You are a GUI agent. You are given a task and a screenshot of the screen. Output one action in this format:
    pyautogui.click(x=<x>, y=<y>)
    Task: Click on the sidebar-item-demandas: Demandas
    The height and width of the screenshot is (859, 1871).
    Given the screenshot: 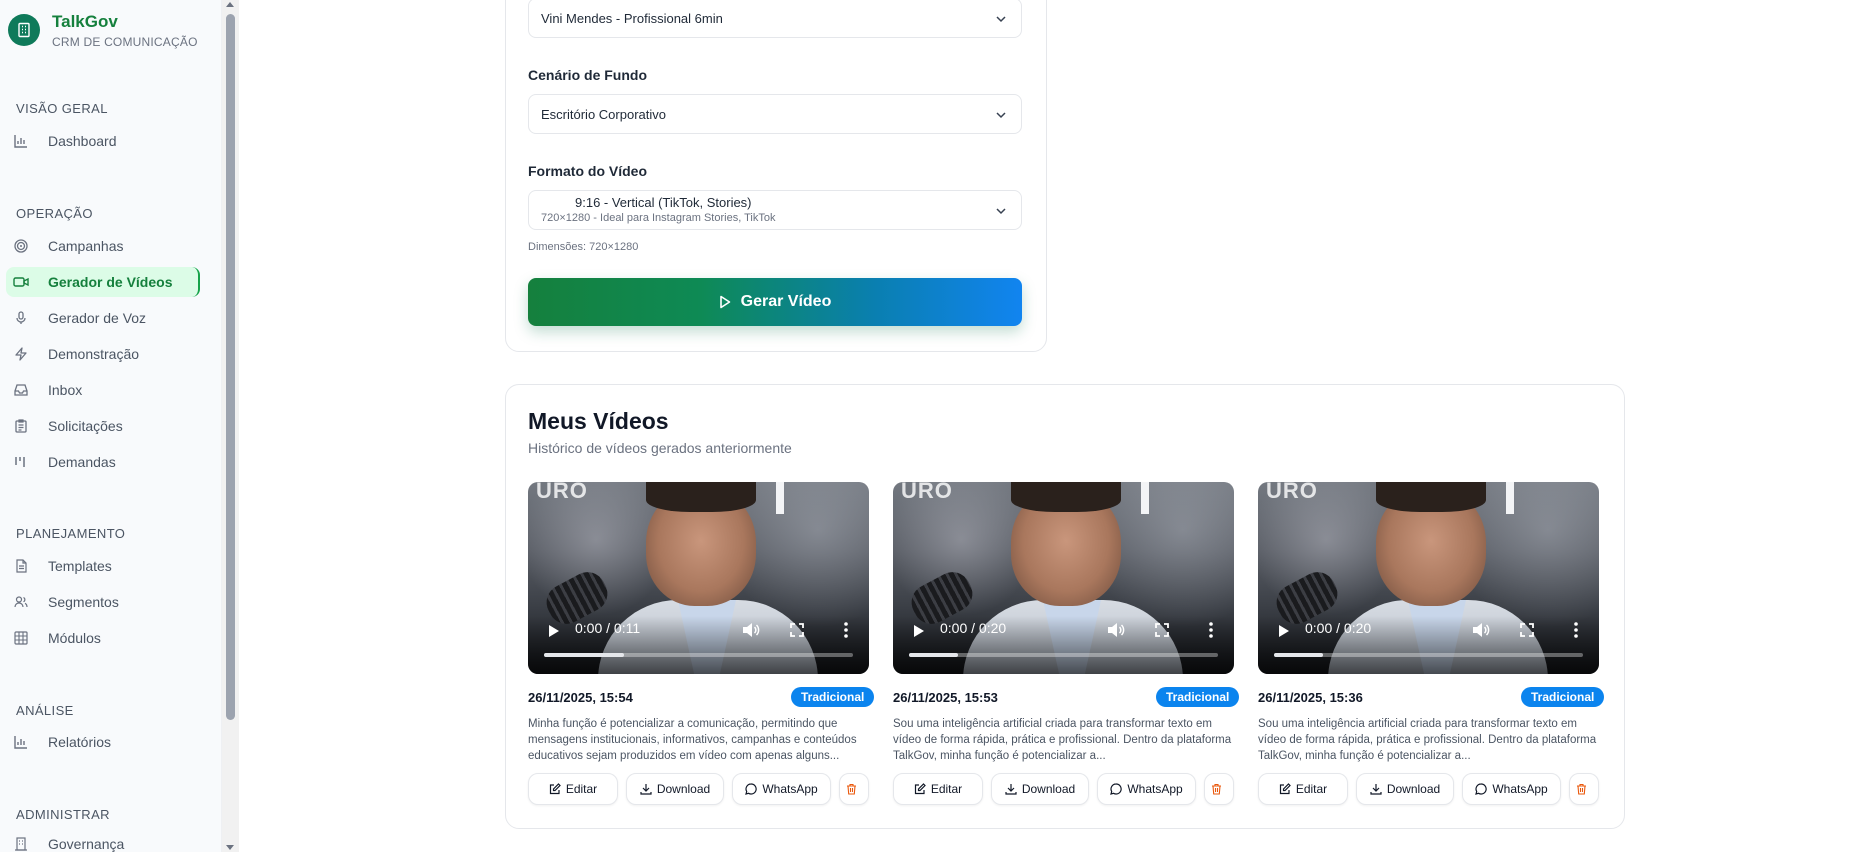 What is the action you would take?
    pyautogui.click(x=103, y=462)
    